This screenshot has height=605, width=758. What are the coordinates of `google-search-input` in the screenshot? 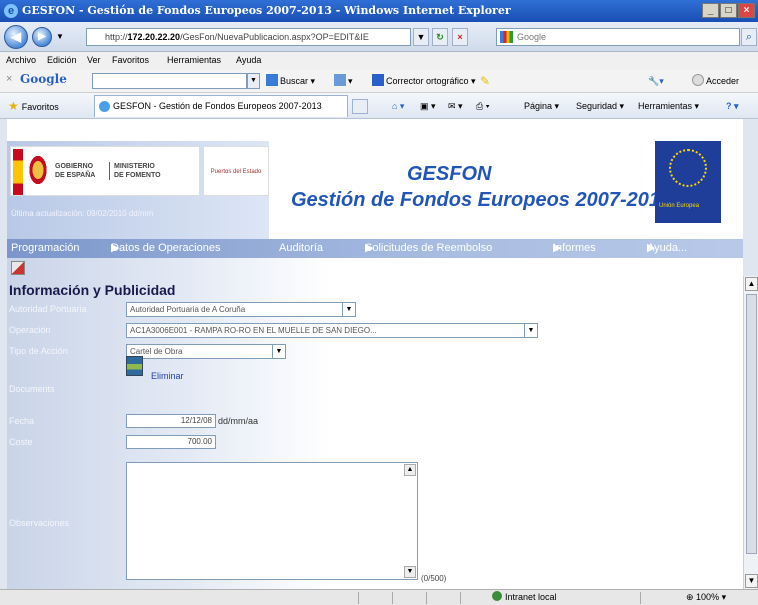 It's located at (169, 81).